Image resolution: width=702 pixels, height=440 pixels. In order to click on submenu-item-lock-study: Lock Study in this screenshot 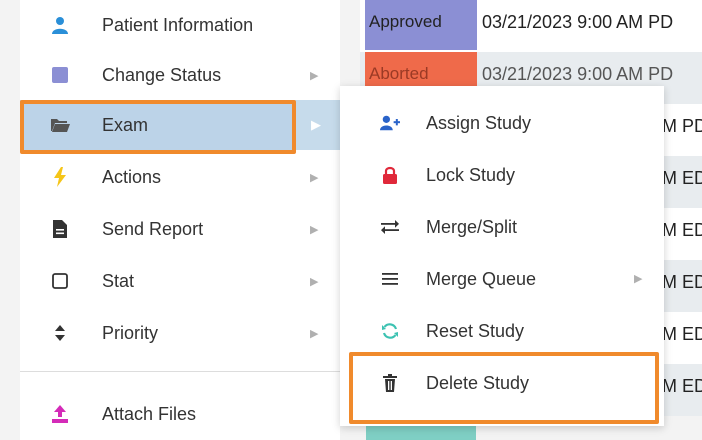, I will do `click(502, 175)`.